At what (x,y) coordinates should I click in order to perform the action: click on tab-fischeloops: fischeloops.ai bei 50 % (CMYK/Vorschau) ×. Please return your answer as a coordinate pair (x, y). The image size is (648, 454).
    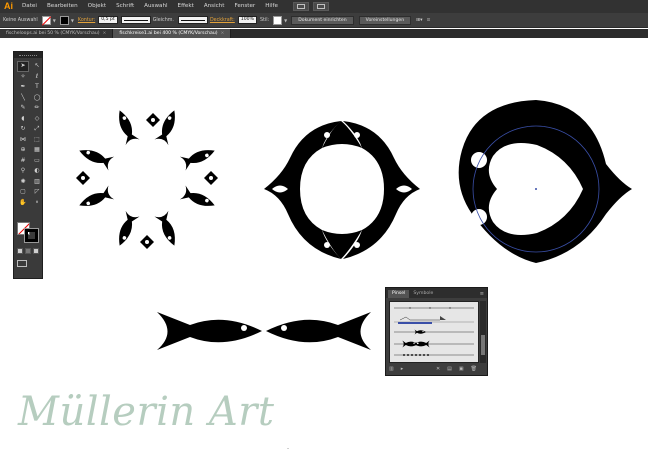
    Looking at the image, I should click on (57, 33).